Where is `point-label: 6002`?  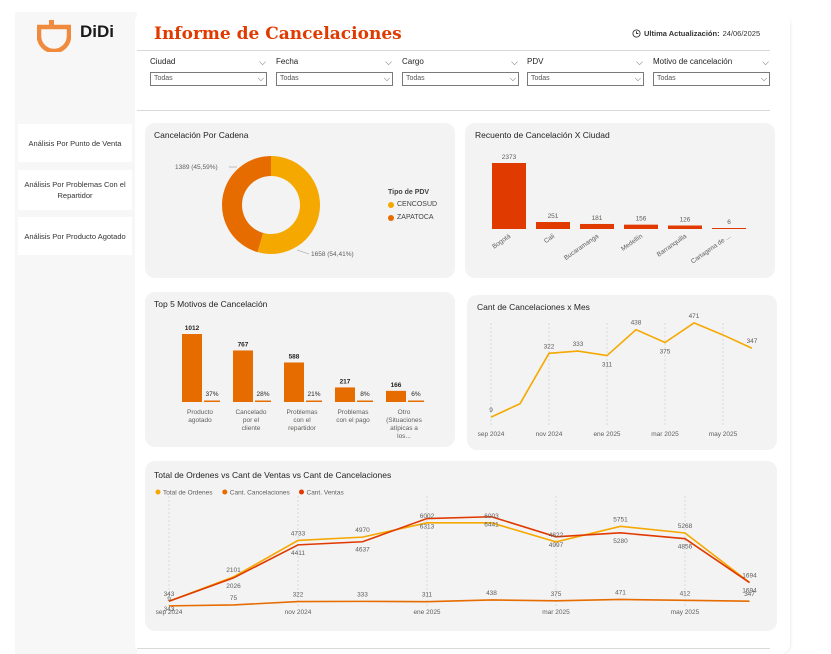
point-label: 6002 is located at coordinates (427, 516).